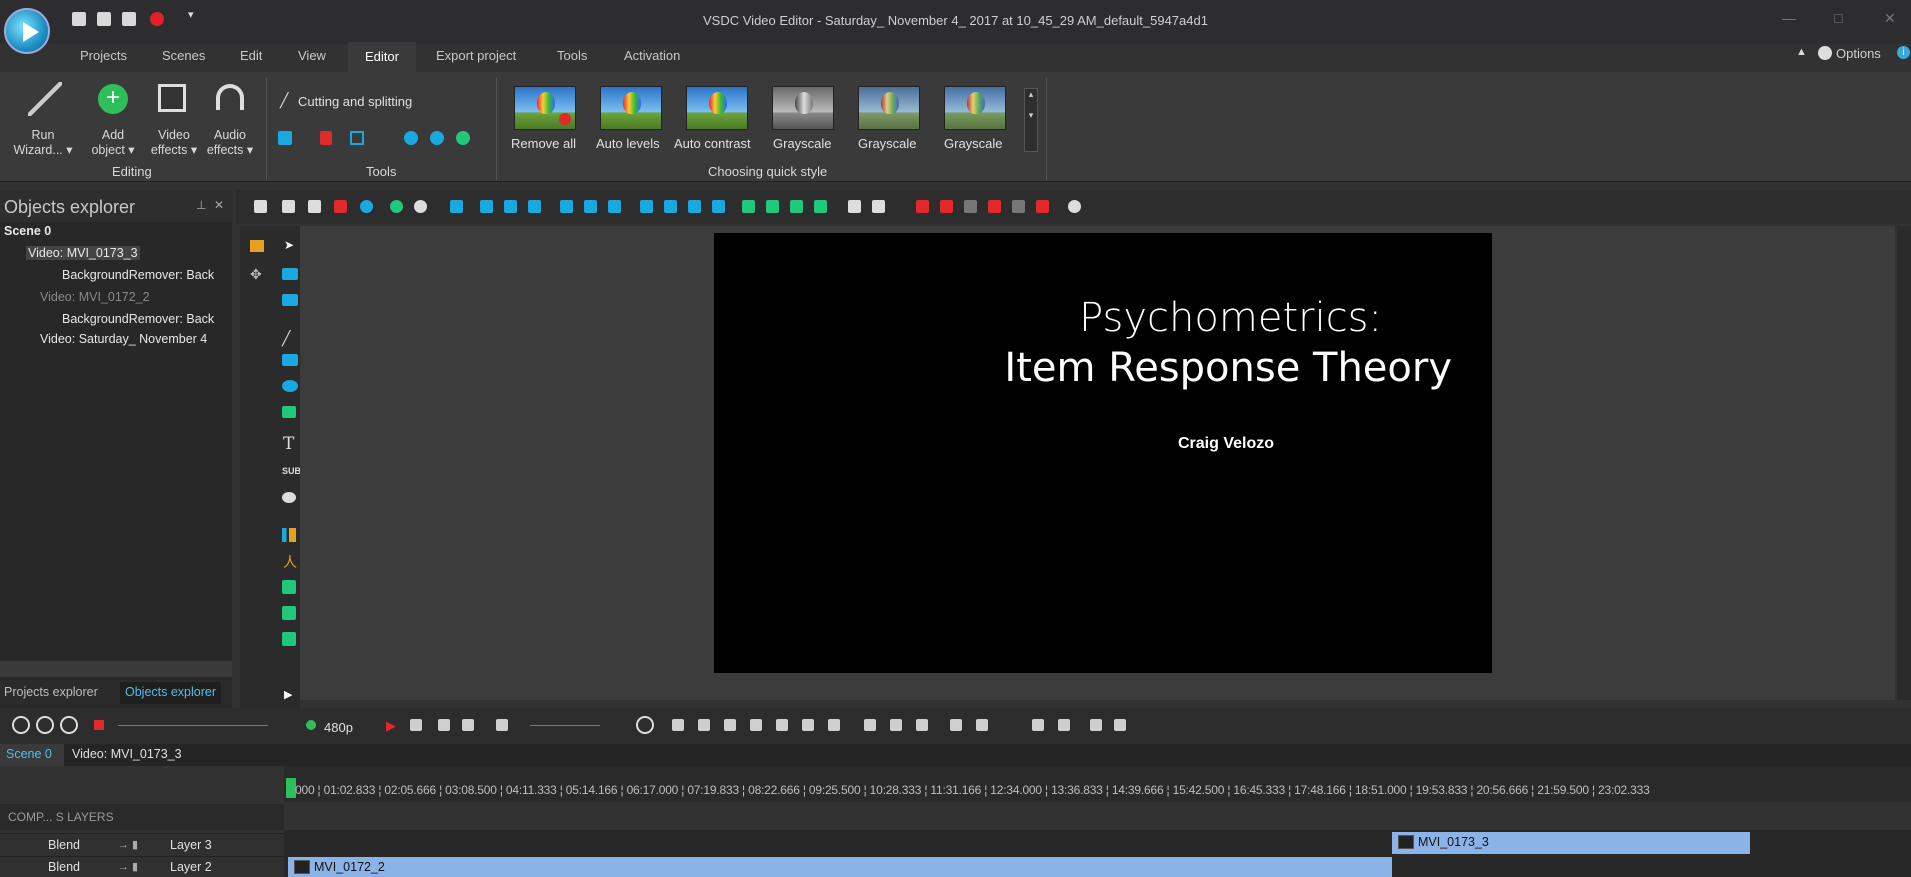 Image resolution: width=1911 pixels, height=877 pixels. Describe the element at coordinates (772, 206) in the screenshot. I see `move-down-icon` at that location.